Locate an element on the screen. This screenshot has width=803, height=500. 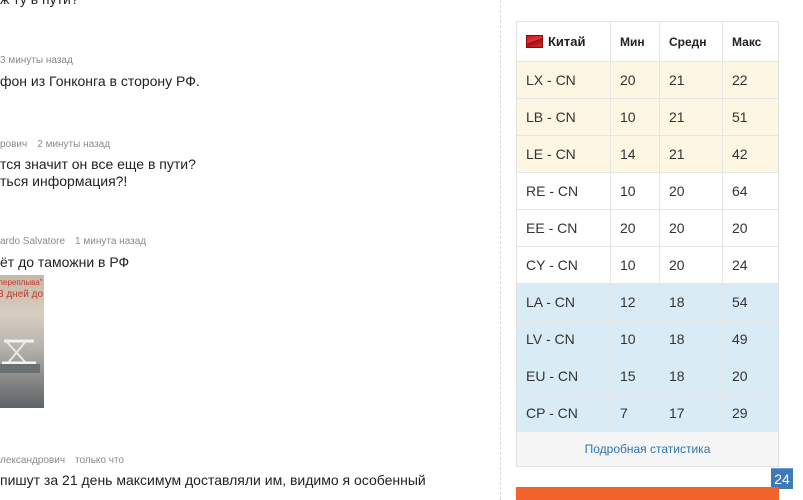
max-cell: 24 is located at coordinates (740, 265).